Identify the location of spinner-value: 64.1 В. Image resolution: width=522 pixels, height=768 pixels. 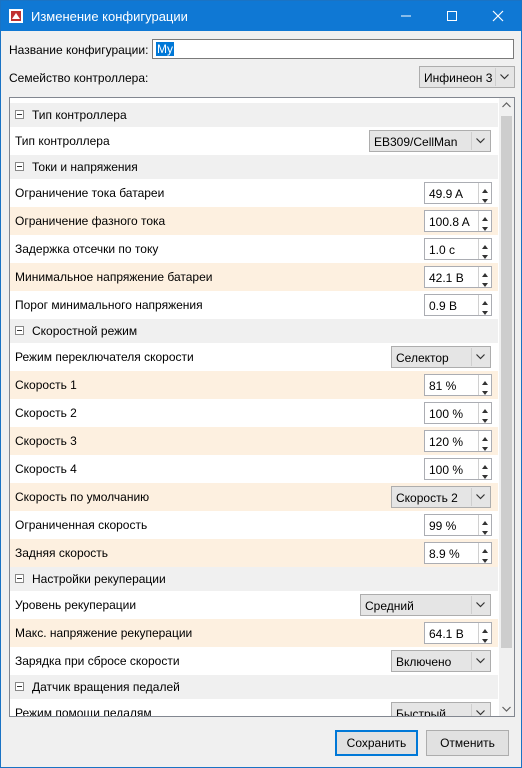
(446, 634).